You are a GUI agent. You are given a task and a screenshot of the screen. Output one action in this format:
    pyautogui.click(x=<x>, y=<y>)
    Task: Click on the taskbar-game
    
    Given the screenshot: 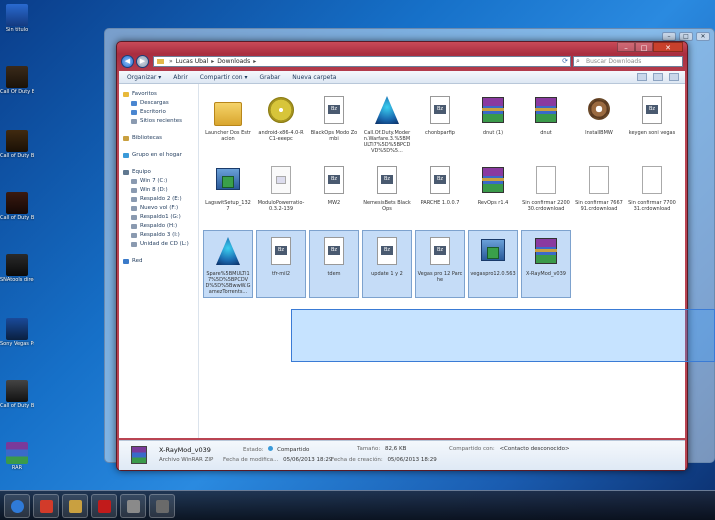 What is the action you would take?
    pyautogui.click(x=133, y=505)
    